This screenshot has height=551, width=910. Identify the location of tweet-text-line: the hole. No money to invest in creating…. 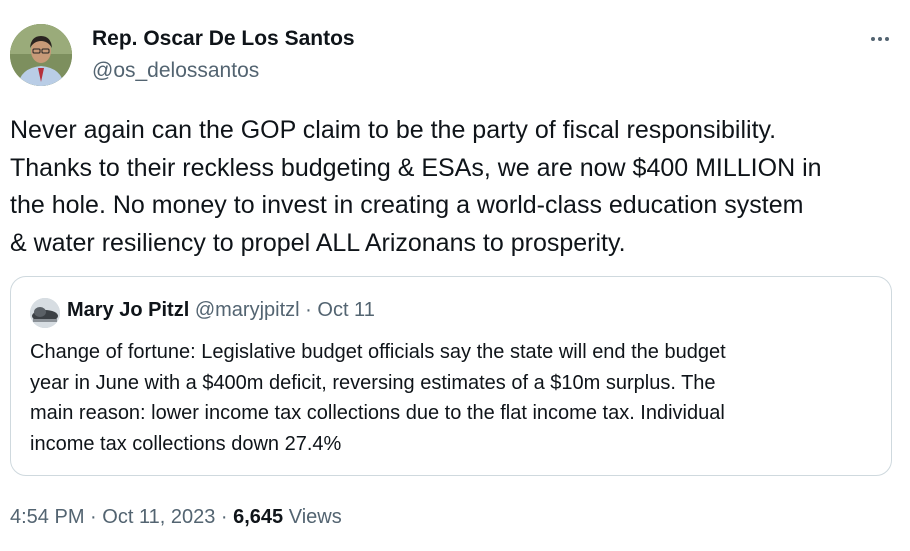
(407, 205).